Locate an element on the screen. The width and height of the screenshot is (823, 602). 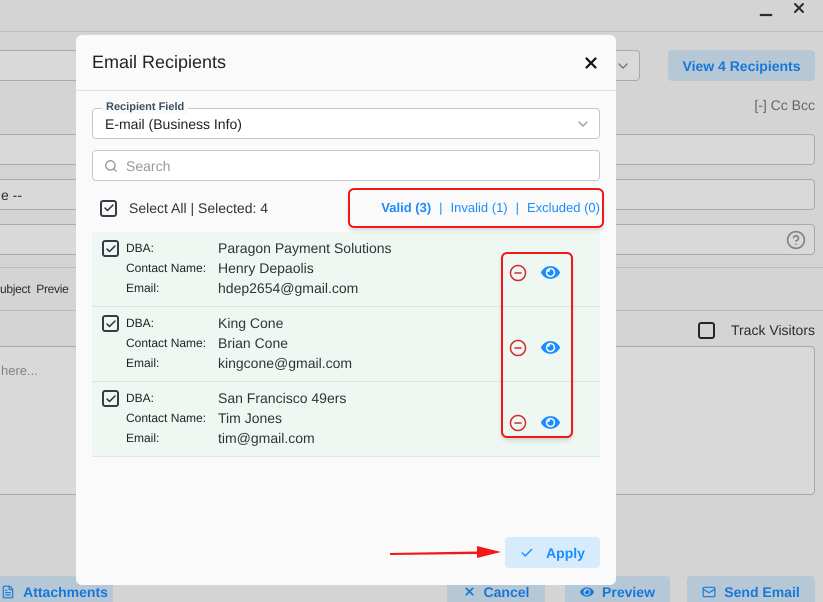
filter-tab: Invalid (1) is located at coordinates (479, 208).